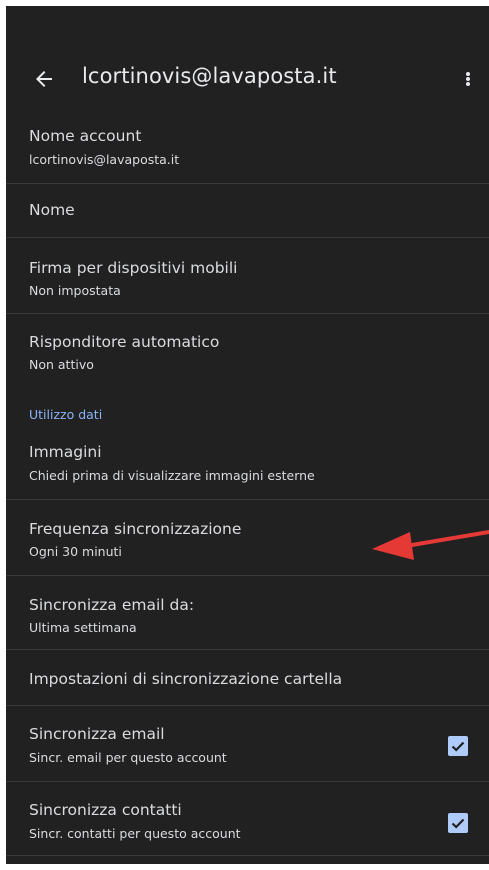  I want to click on setting-subtitle: Sincr. contatti per questo account, so click(135, 833).